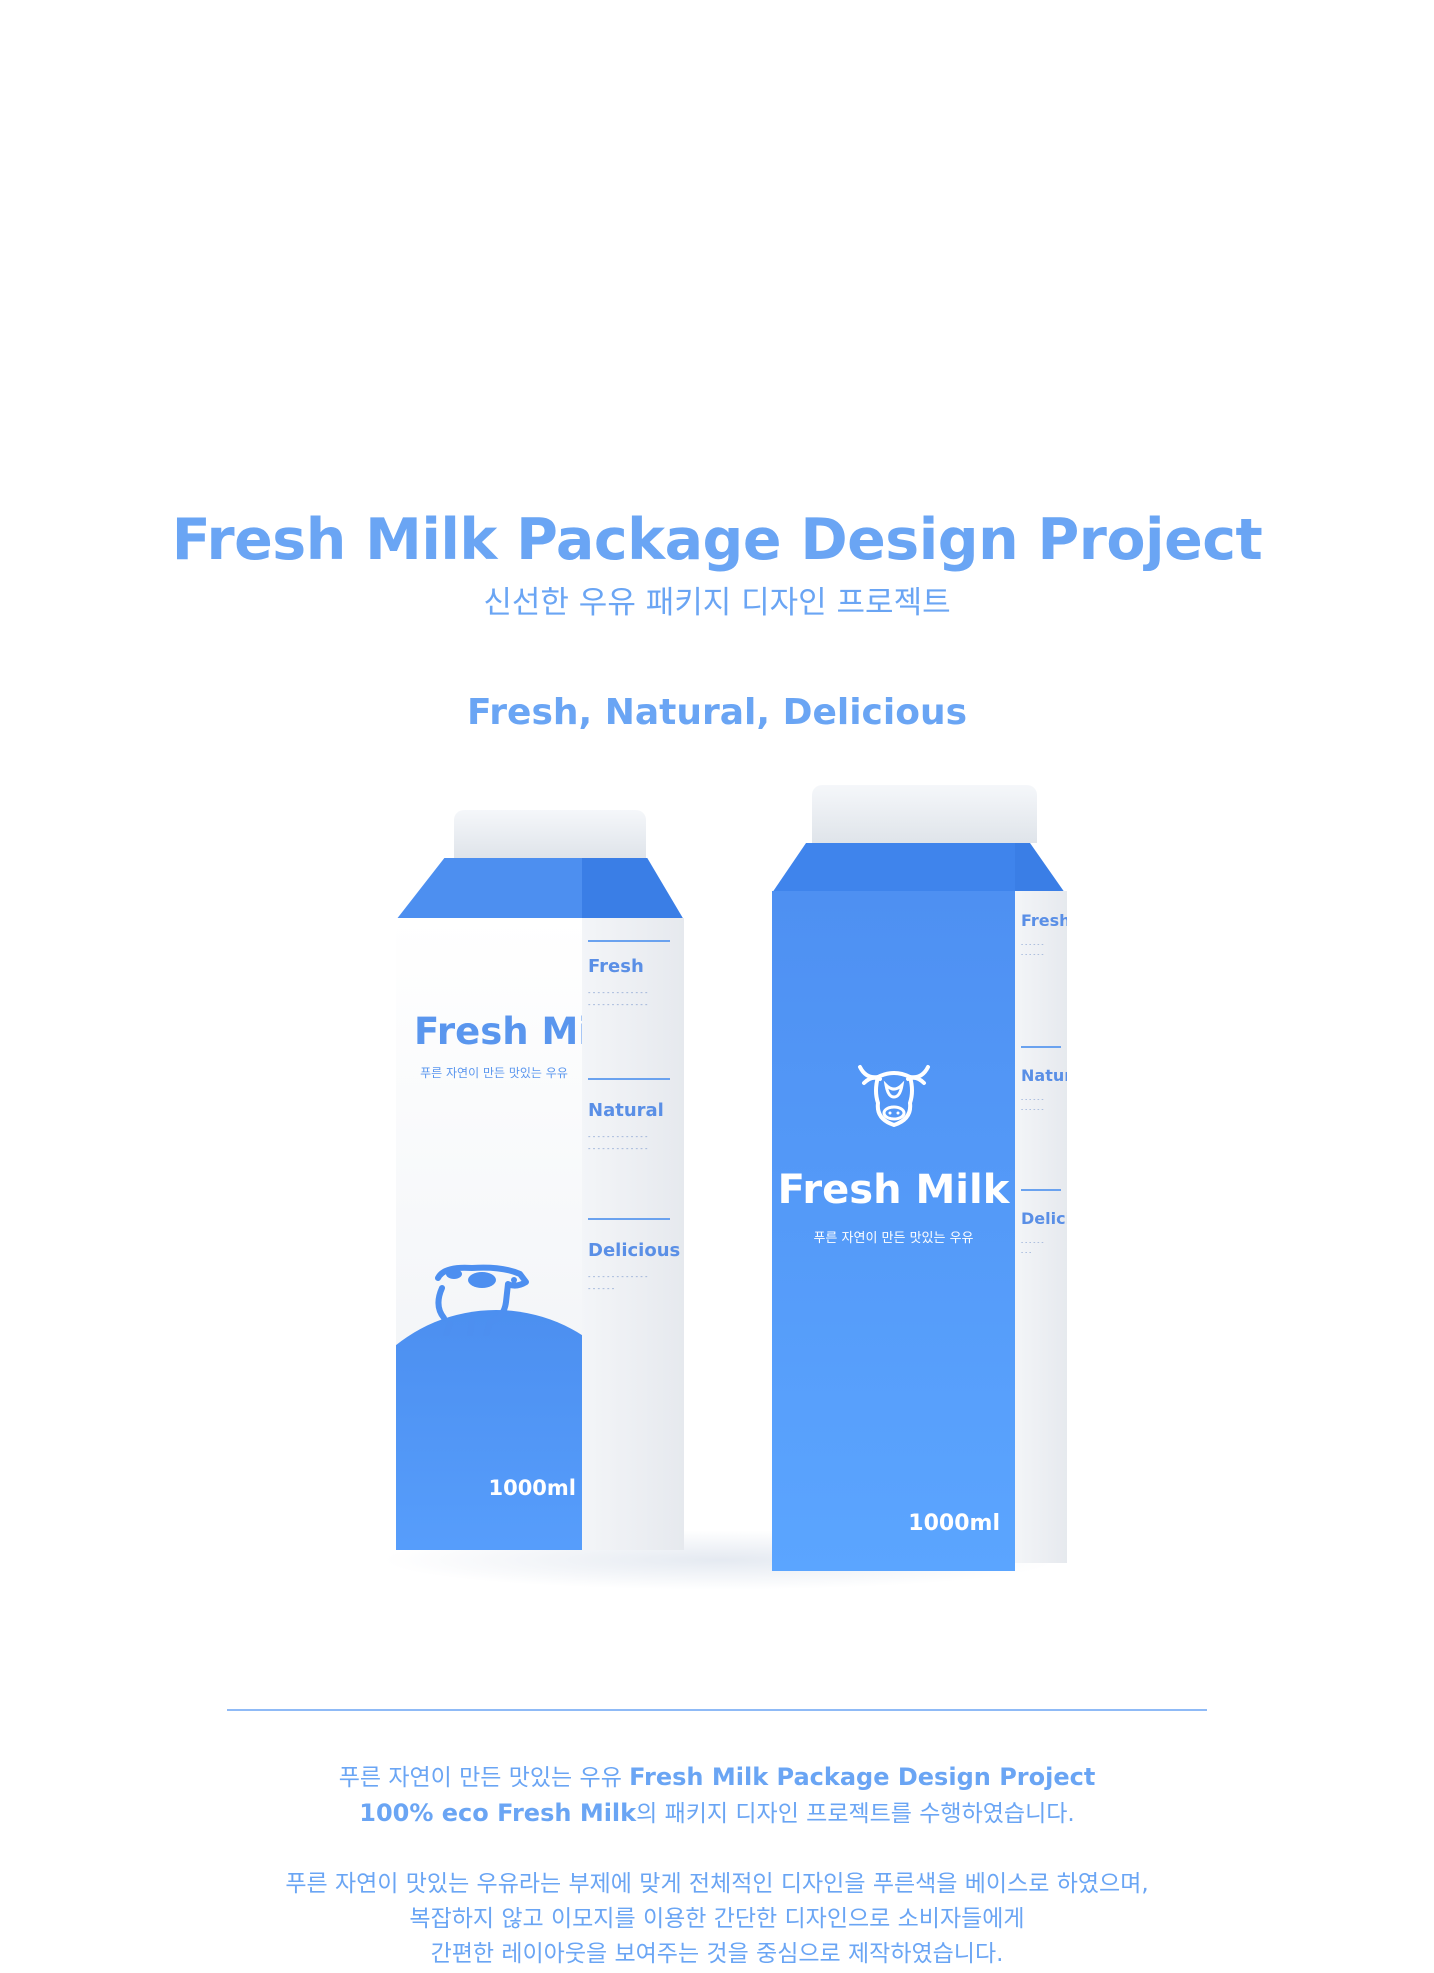  What do you see at coordinates (862, 1777) in the screenshot?
I see `description-highlight: Fresh Milk Package Design Project` at bounding box center [862, 1777].